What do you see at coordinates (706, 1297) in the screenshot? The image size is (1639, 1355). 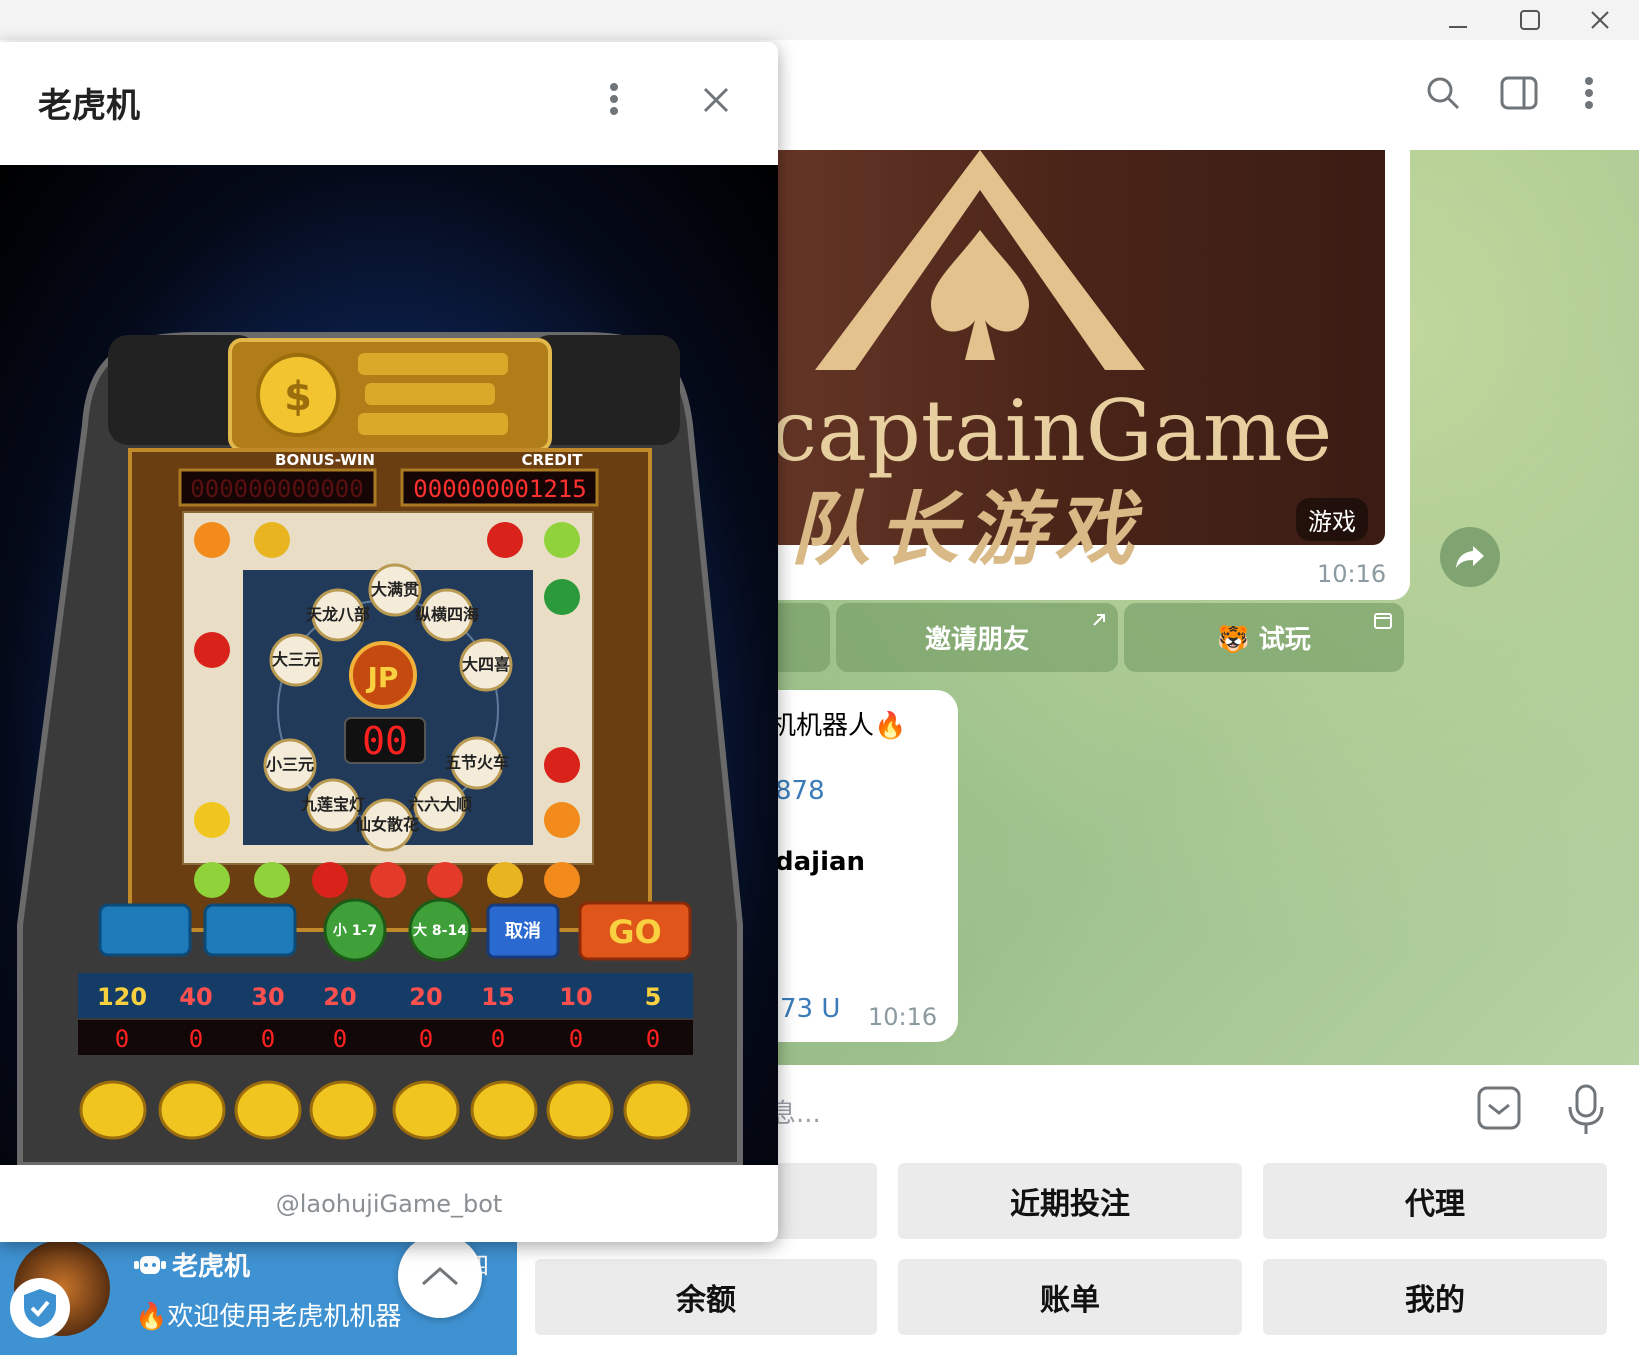 I see `keyboard-button-balance: 余额` at bounding box center [706, 1297].